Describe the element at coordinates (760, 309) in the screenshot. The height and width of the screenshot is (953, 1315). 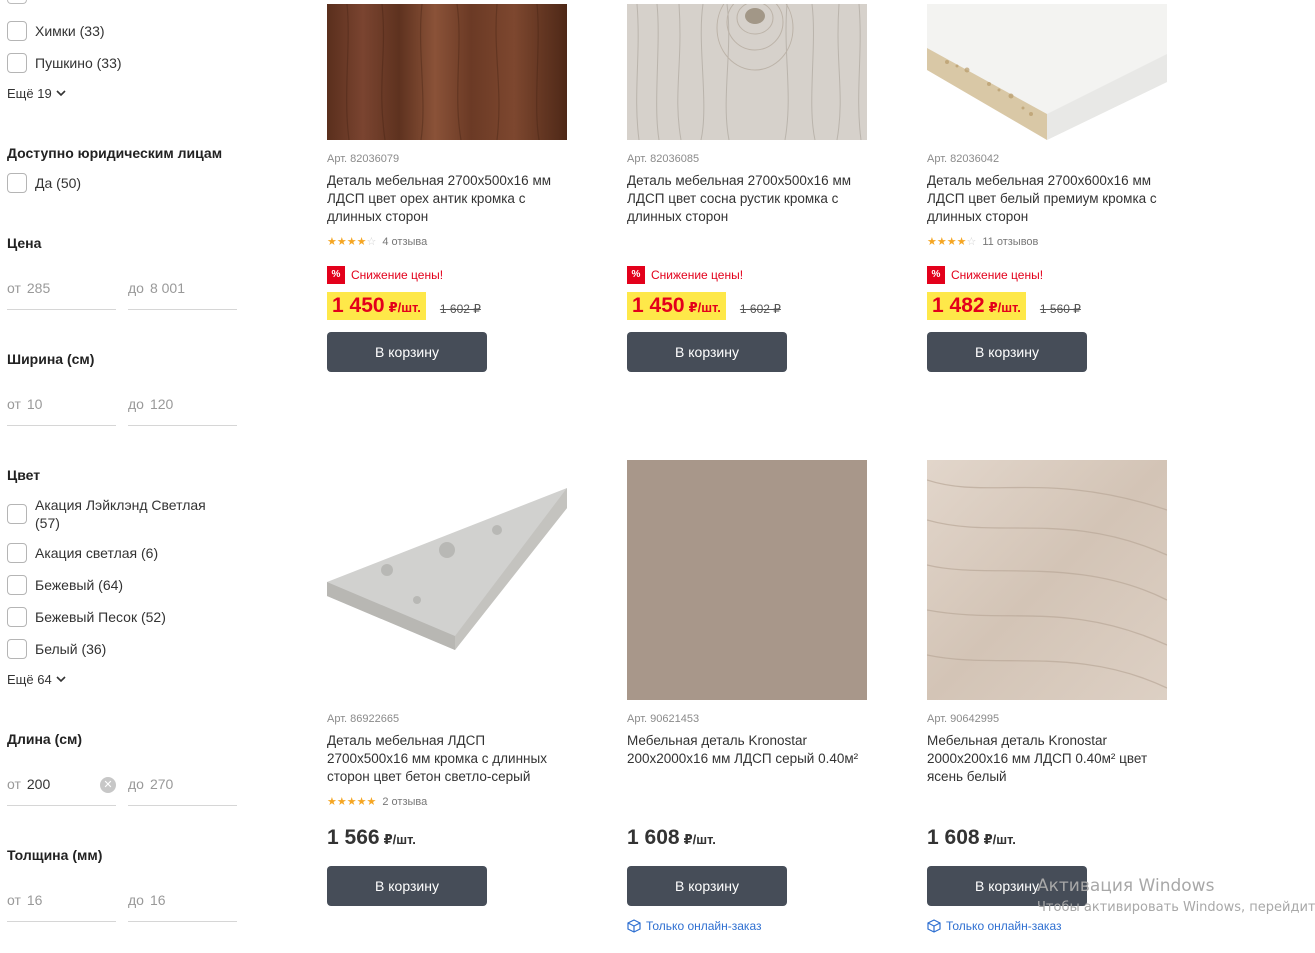
I see `old-price: 1 602 ₽` at that location.